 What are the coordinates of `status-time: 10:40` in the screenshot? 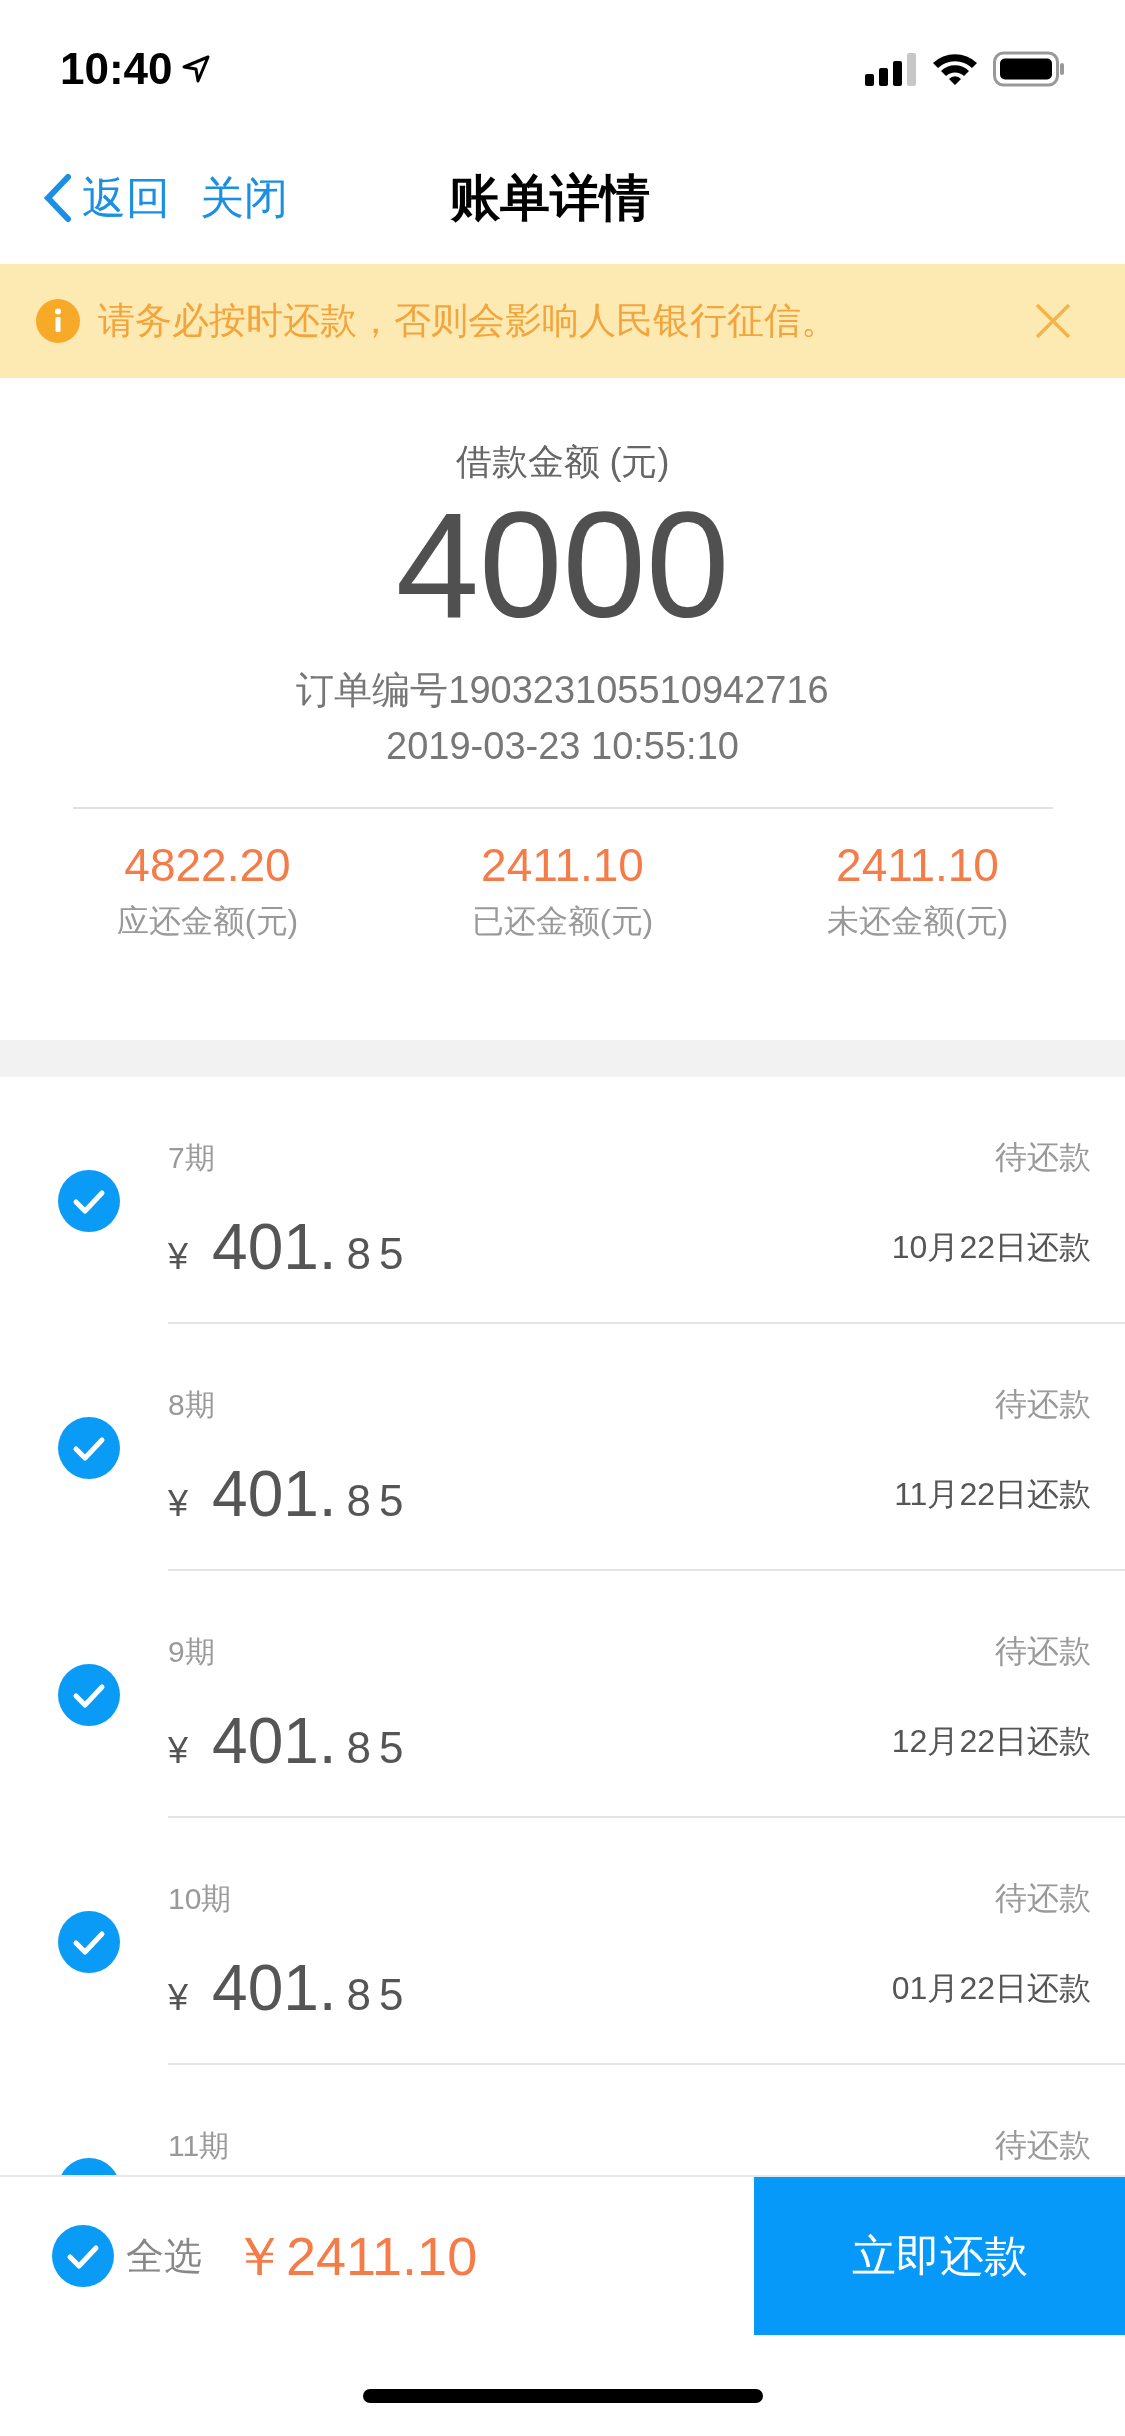 It's located at (116, 69).